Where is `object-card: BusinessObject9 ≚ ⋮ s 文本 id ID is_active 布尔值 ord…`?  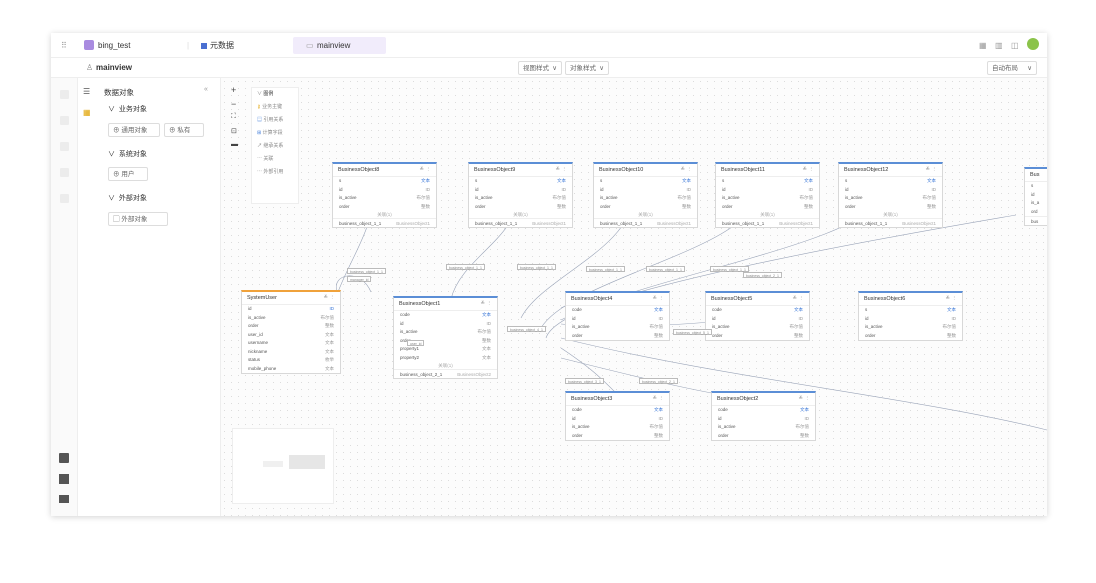
object-card: BusinessObject9 ≚ ⋮ s 文本 id ID is_active 布尔值 ord… is located at coordinates (520, 195).